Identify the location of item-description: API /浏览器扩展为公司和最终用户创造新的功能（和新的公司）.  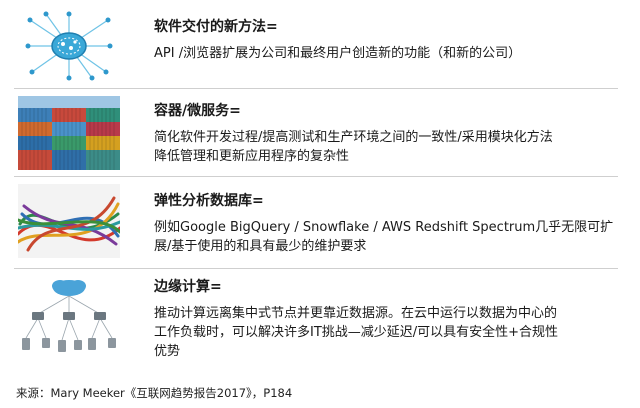
(386, 53).